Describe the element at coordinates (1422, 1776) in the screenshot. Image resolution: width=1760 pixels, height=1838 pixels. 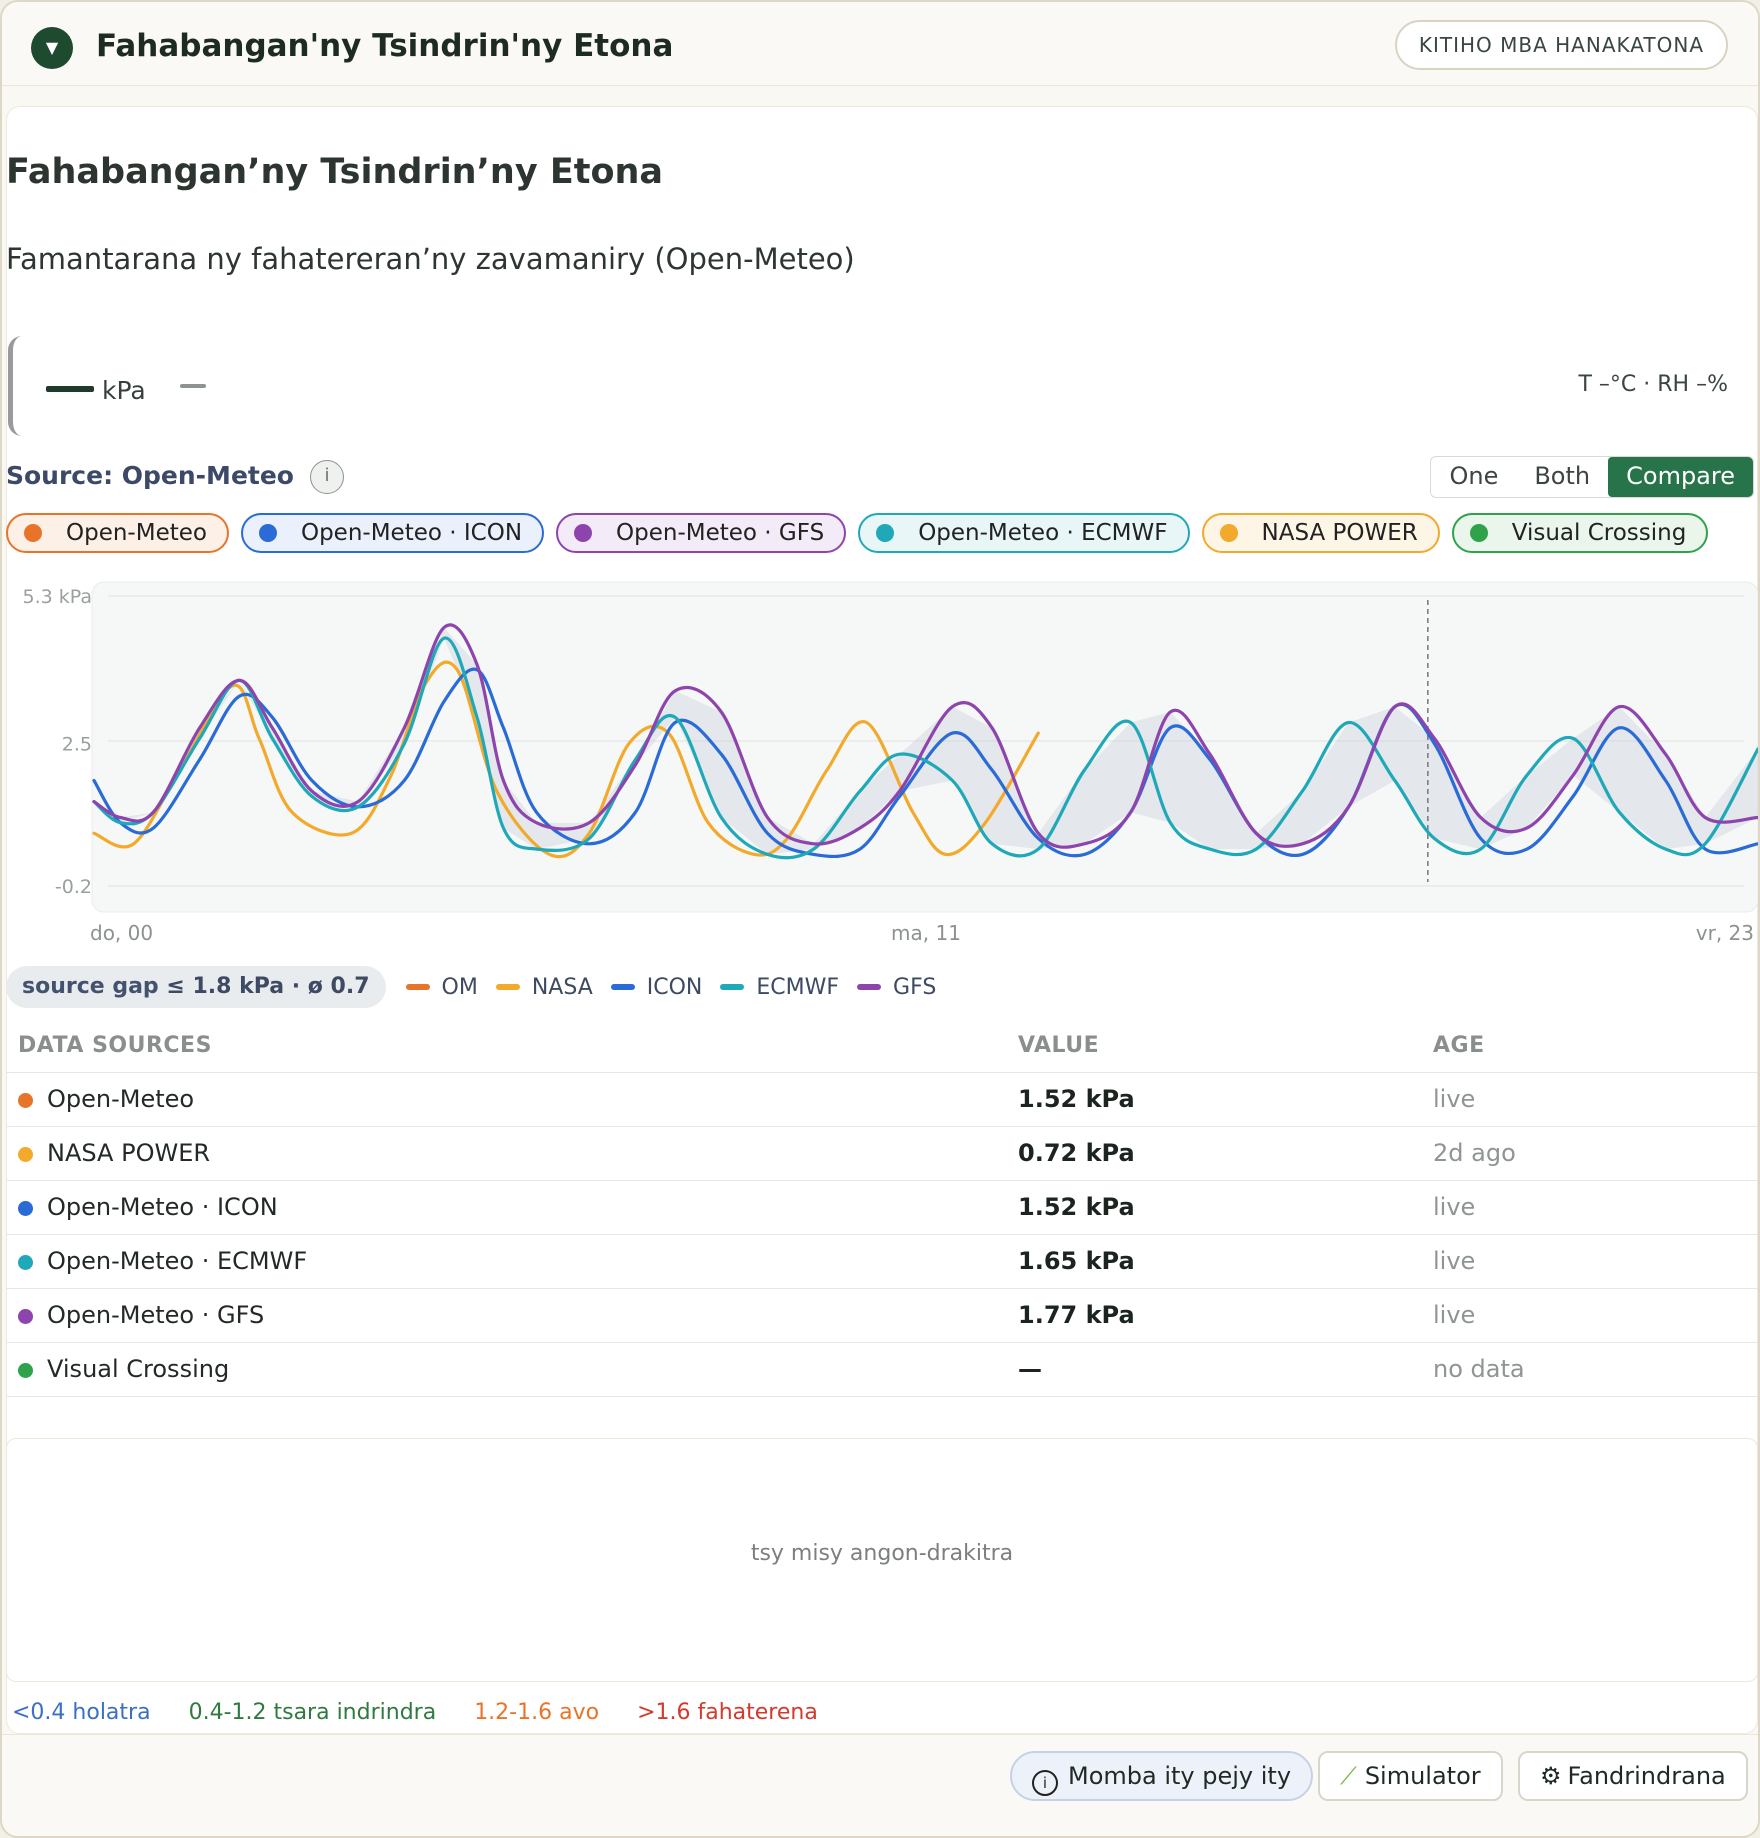
I see `simulator-label: Simulator` at that location.